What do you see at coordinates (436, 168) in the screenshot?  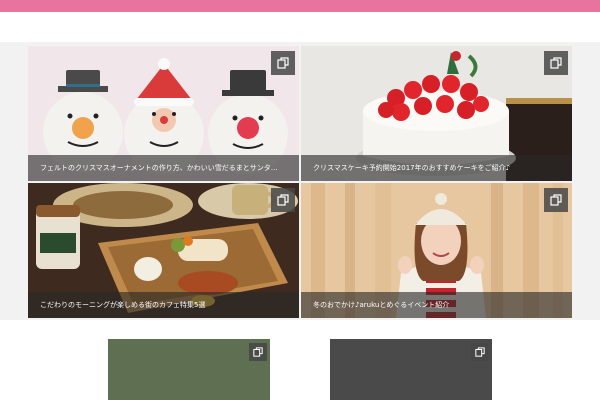 I see `tile-caption: クリスマスケーキ予約開始2017年のおすすめケーキをご紹介♪` at bounding box center [436, 168].